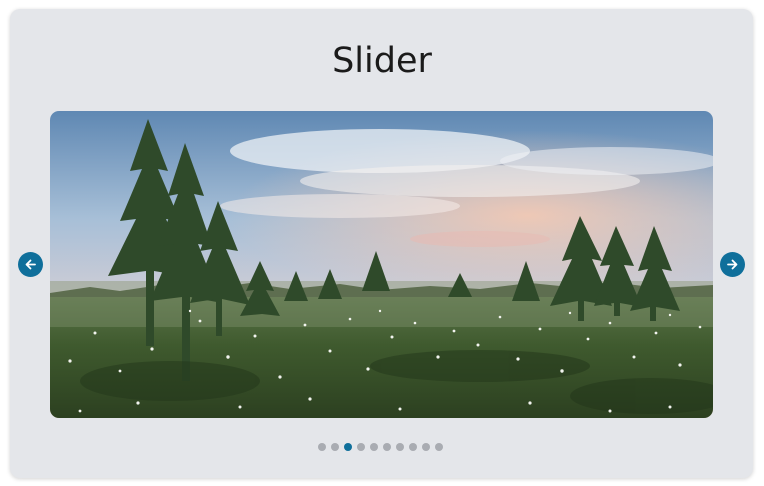  Describe the element at coordinates (382, 61) in the screenshot. I see `page-title: Slider` at that location.